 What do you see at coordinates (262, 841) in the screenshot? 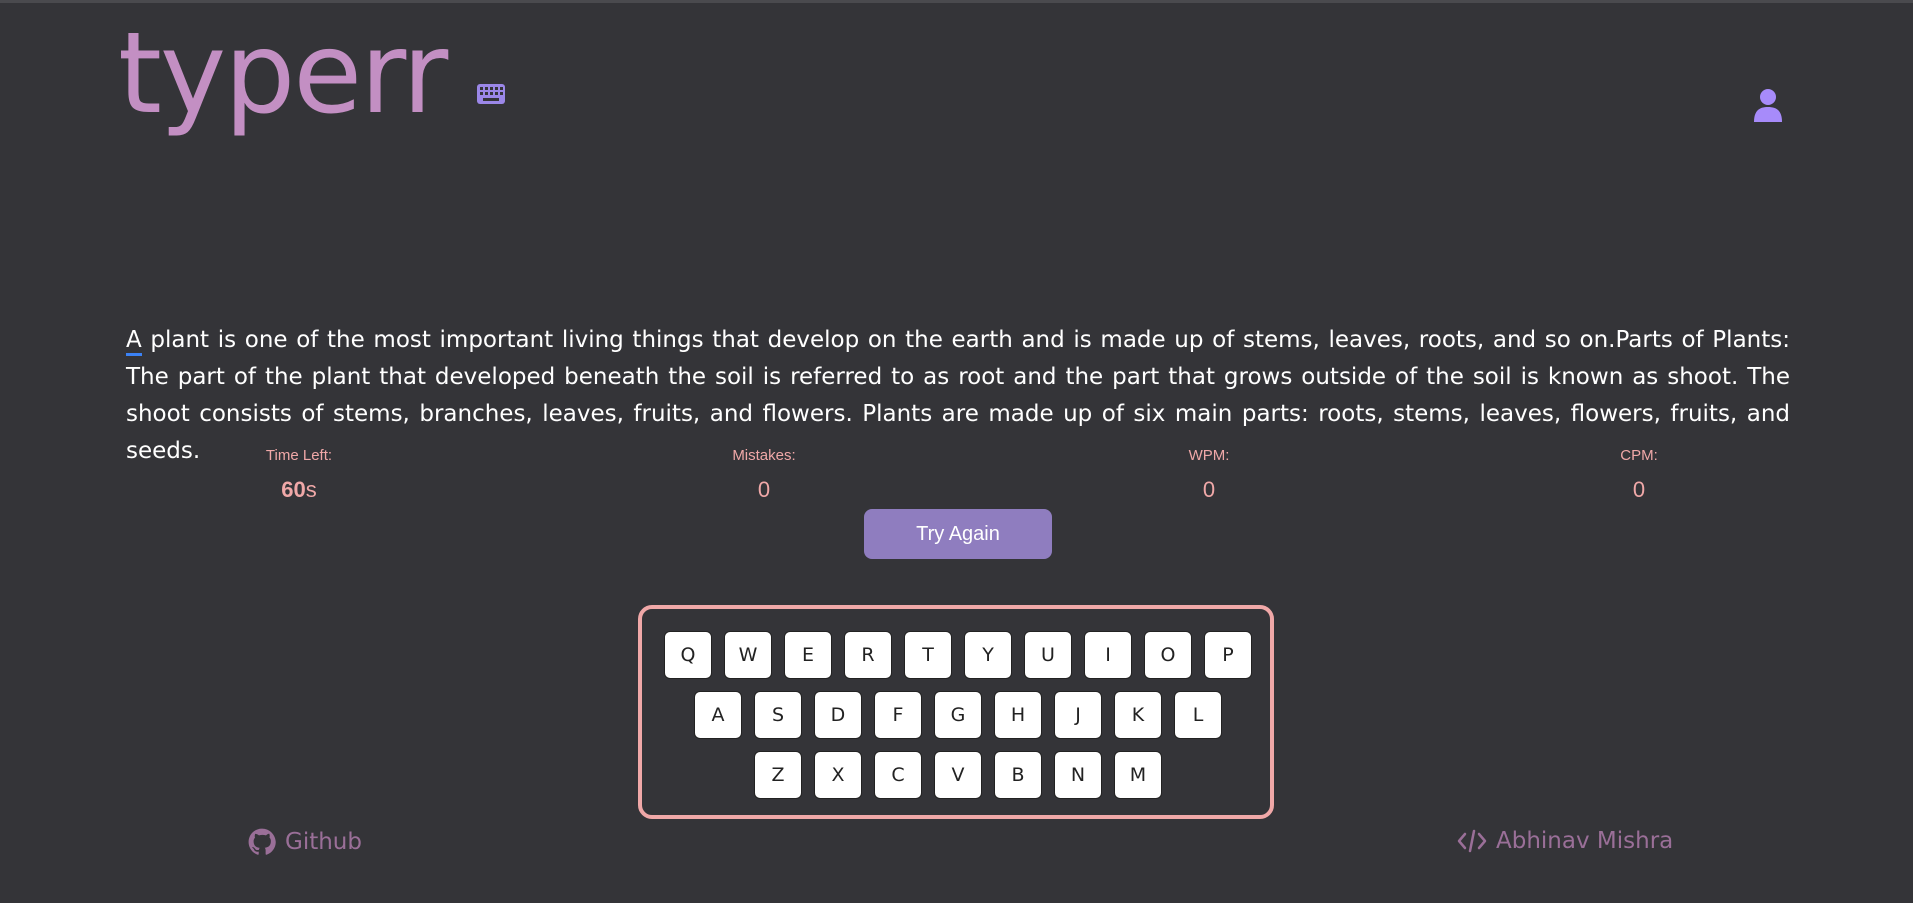
I see `github-icon` at bounding box center [262, 841].